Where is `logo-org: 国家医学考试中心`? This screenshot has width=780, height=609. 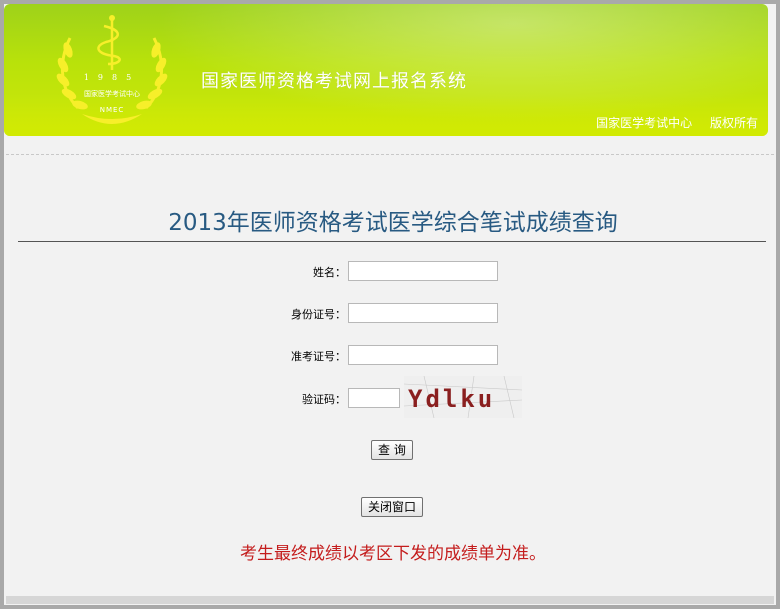 logo-org: 国家医学考试中心 is located at coordinates (112, 93).